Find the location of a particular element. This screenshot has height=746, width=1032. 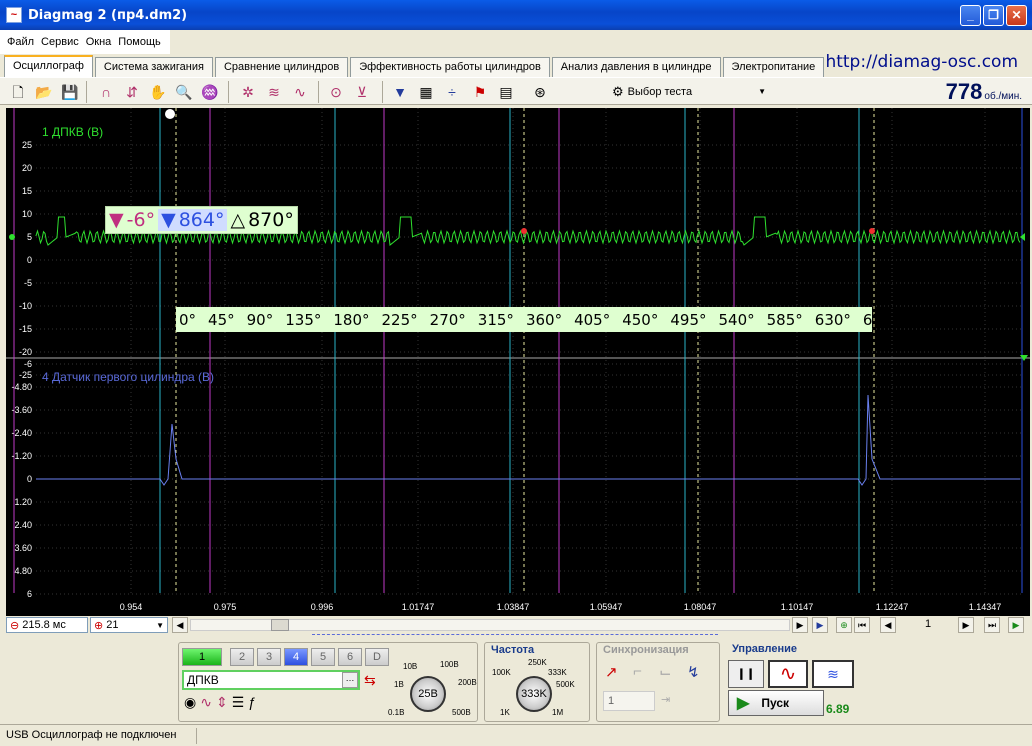

function-icon: ƒ is located at coordinates (252, 702).